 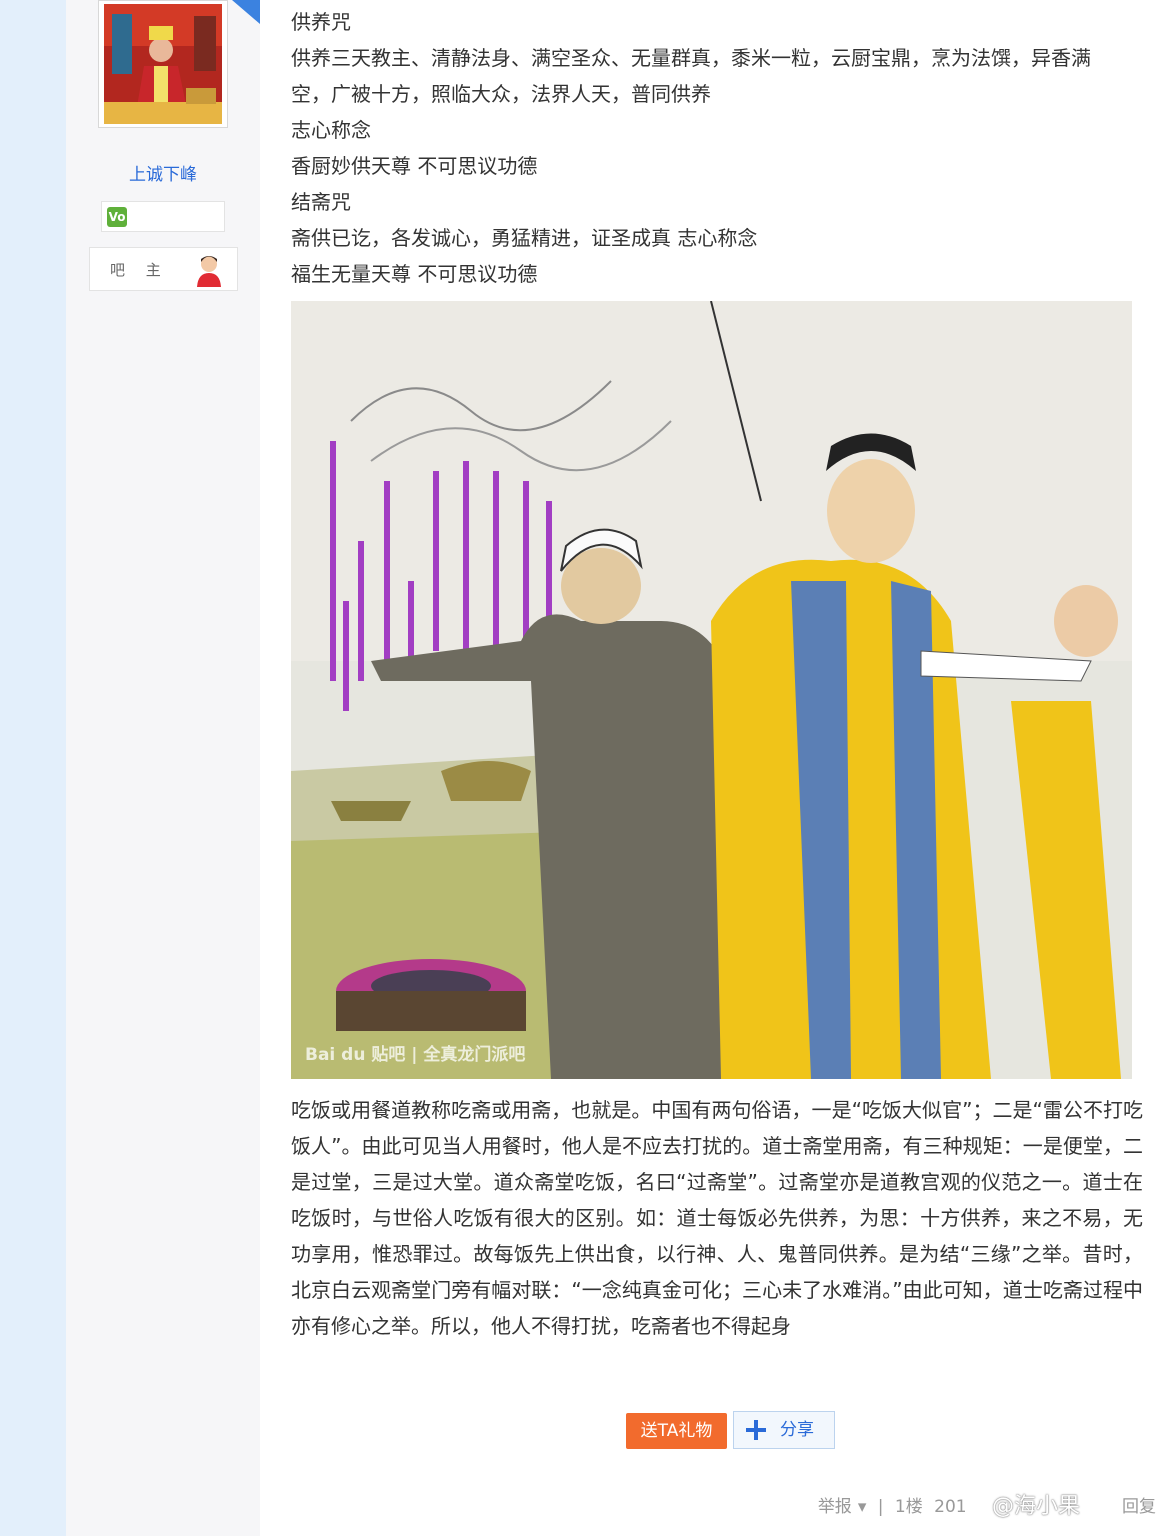 What do you see at coordinates (950, 1507) in the screenshot?
I see `post-date: 201` at bounding box center [950, 1507].